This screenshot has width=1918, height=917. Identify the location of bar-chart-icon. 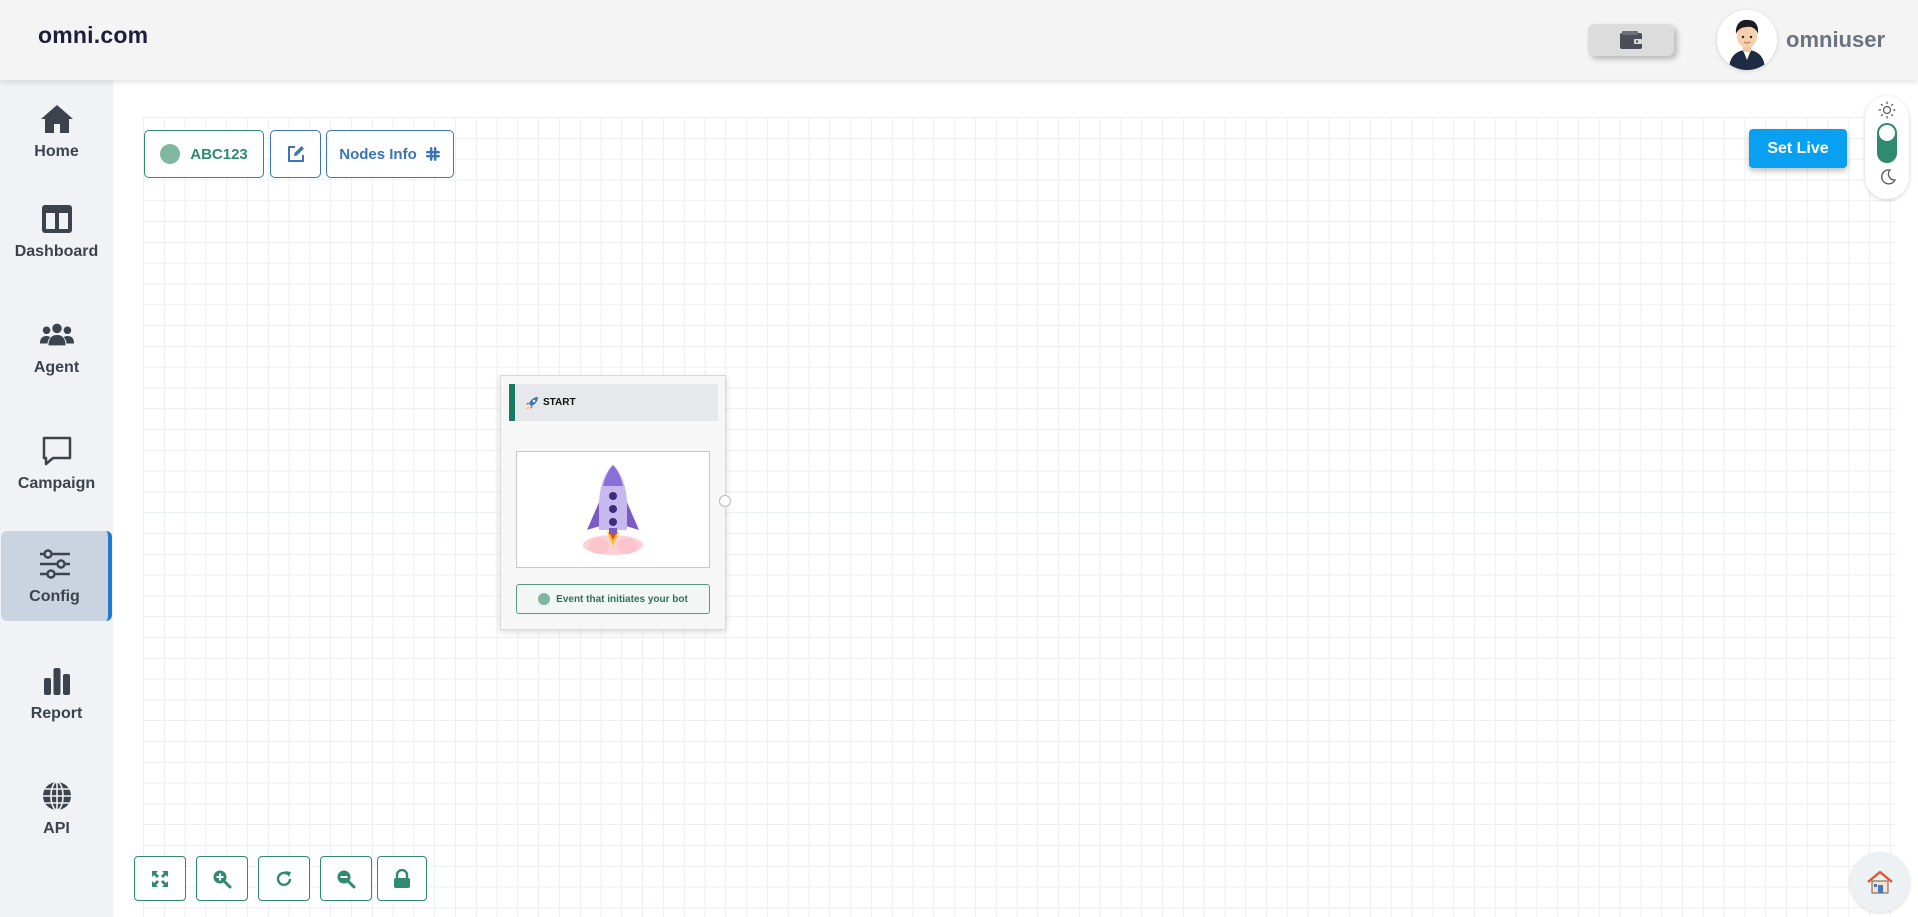
(57, 681).